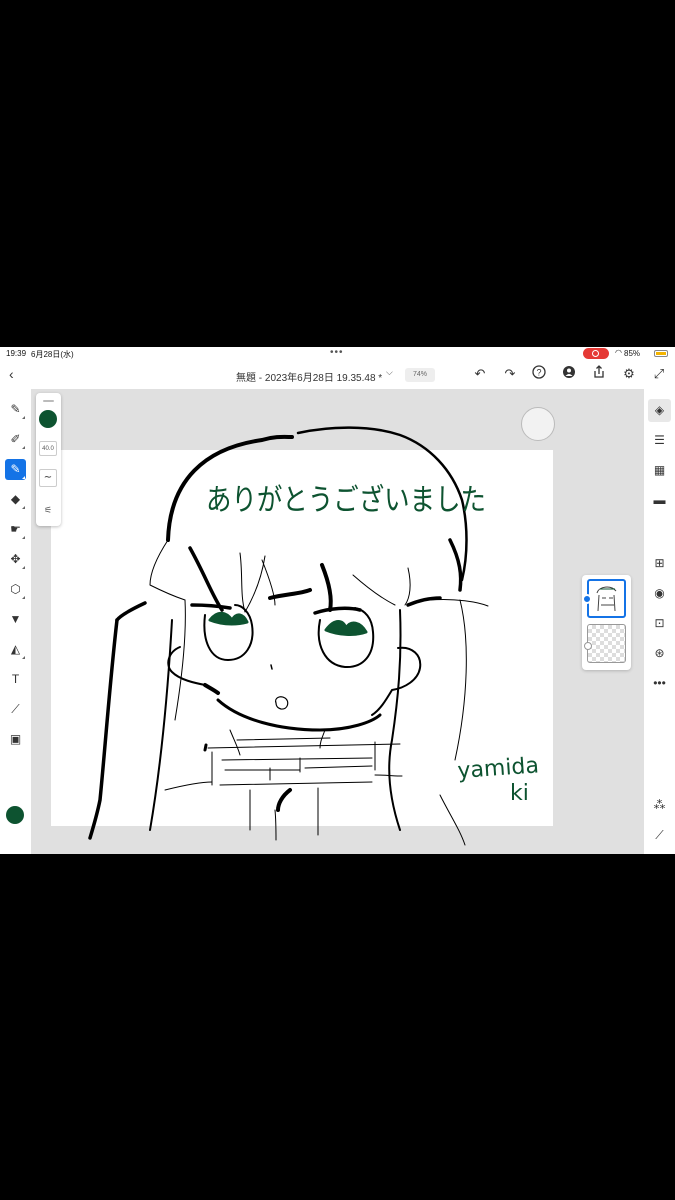  Describe the element at coordinates (48, 510) in the screenshot. I see `brush-settings-icon: ⚟` at that location.